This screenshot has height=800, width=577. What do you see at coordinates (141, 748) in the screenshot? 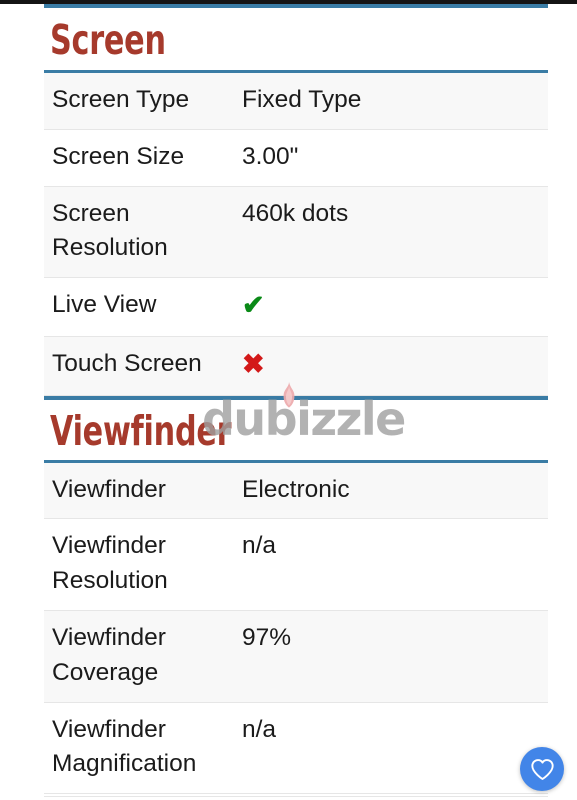
I see `spec-label: Viewfinder Magnification` at bounding box center [141, 748].